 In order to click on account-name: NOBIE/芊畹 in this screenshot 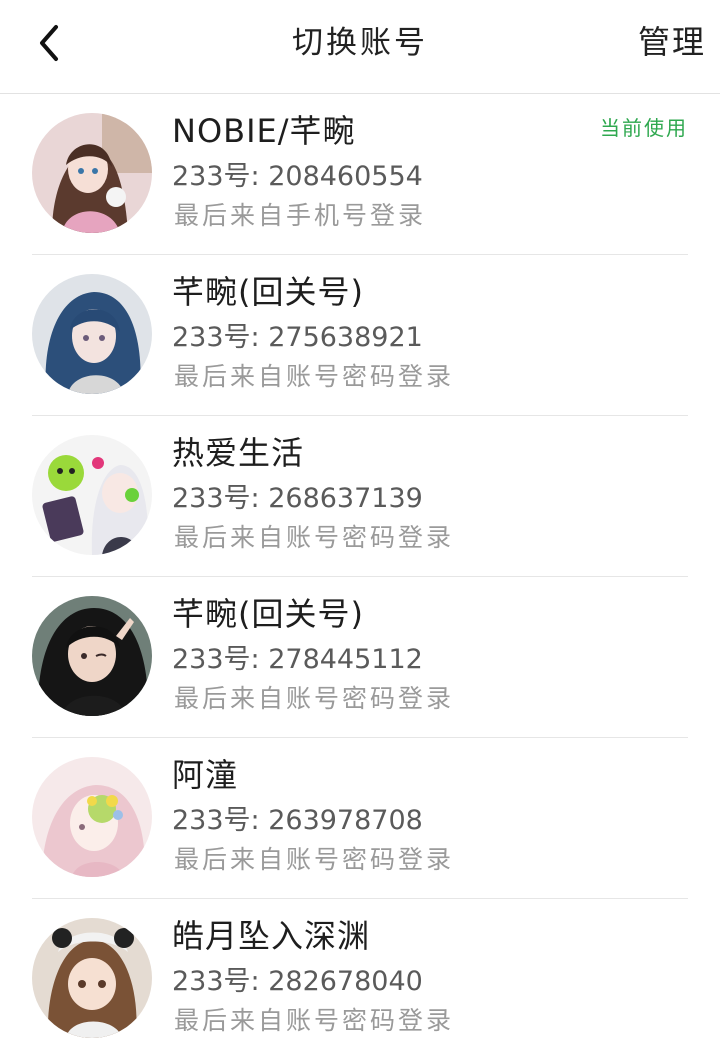, I will do `click(264, 131)`.